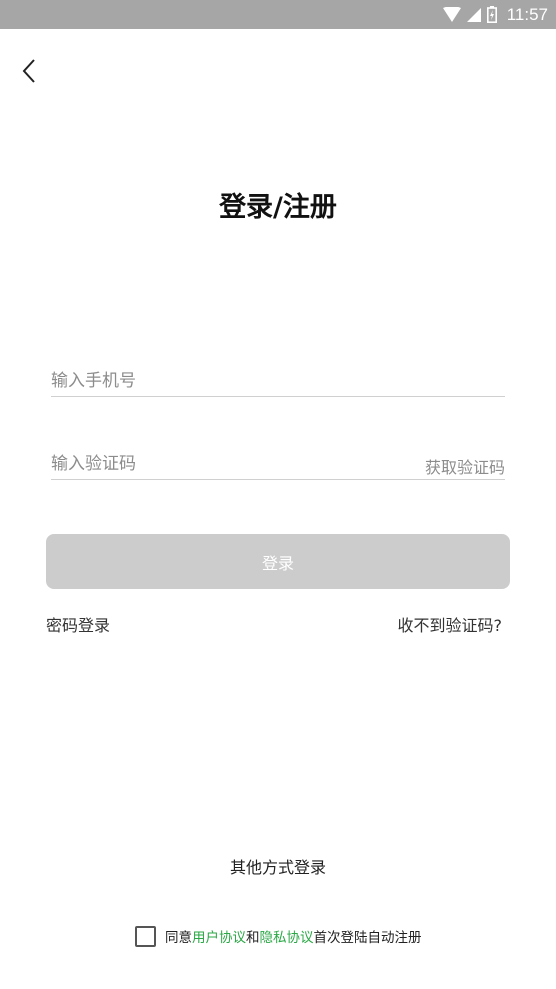 This screenshot has height=989, width=556. I want to click on signal-icon, so click(473, 14).